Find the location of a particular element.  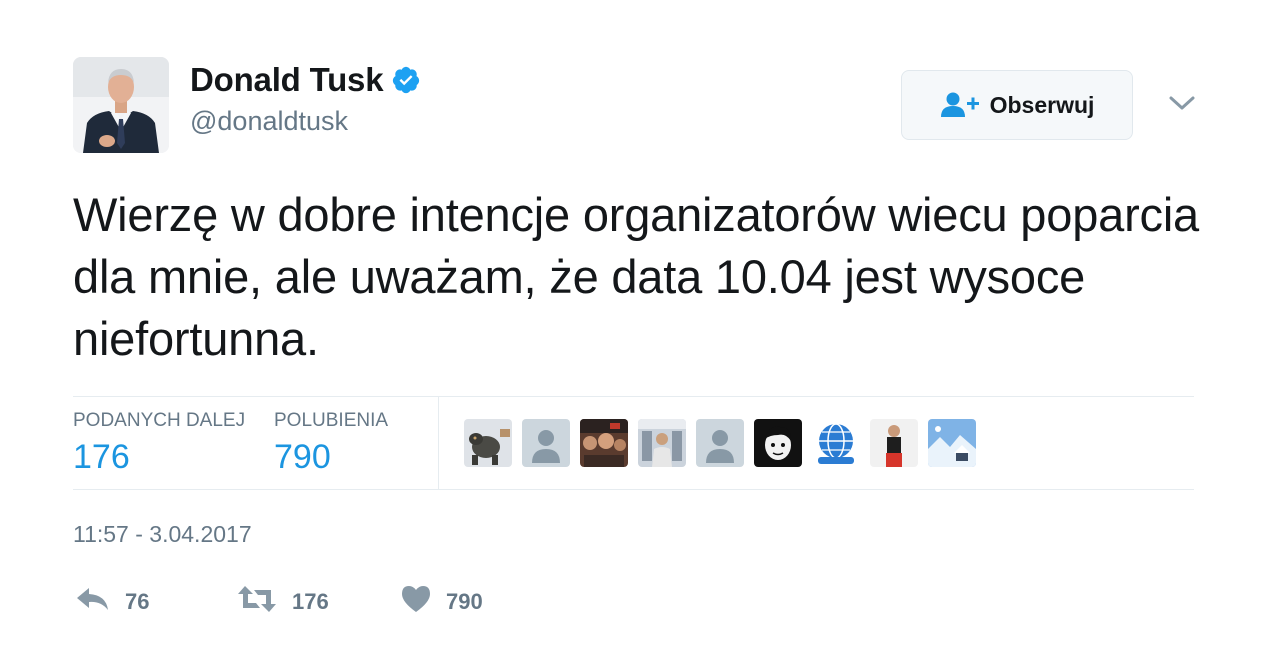

liker-avatar-winter-landscape is located at coordinates (952, 443).